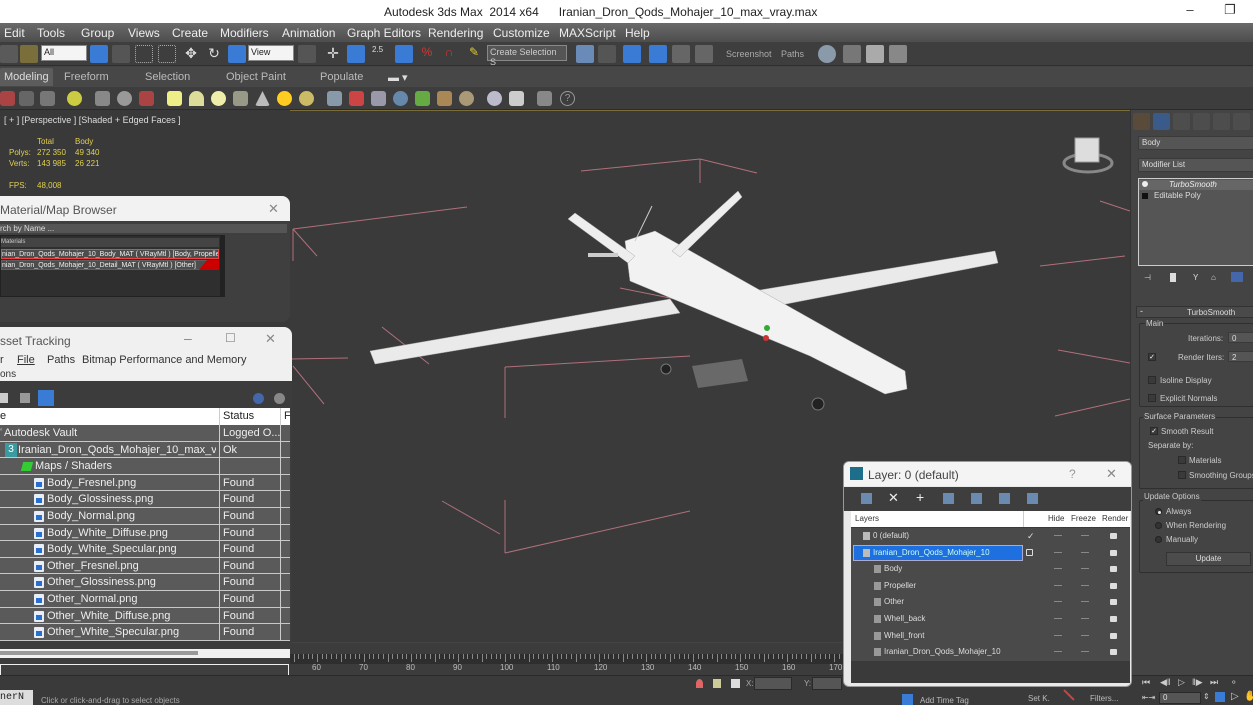 The height and width of the screenshot is (705, 1253). Describe the element at coordinates (1145, 196) in the screenshot. I see `expand-icon` at that location.